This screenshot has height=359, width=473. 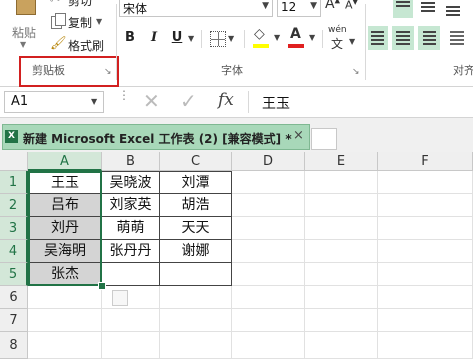 What do you see at coordinates (191, 38) in the screenshot?
I see `chevron-down-icon: ▼` at bounding box center [191, 38].